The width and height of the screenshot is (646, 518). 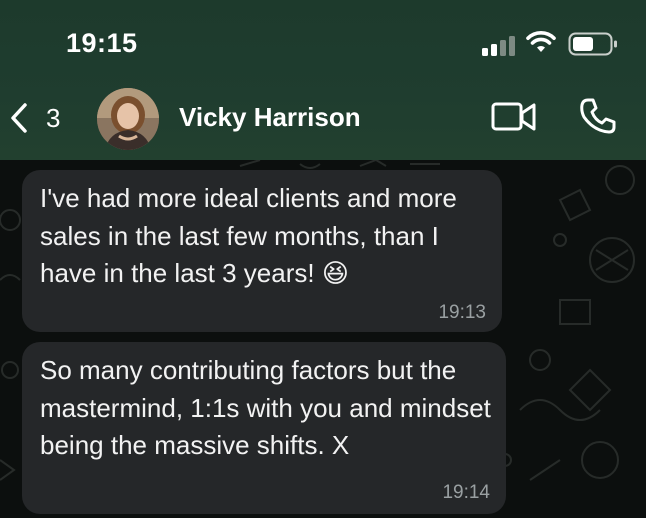 What do you see at coordinates (514, 117) in the screenshot?
I see `video-camera-icon` at bounding box center [514, 117].